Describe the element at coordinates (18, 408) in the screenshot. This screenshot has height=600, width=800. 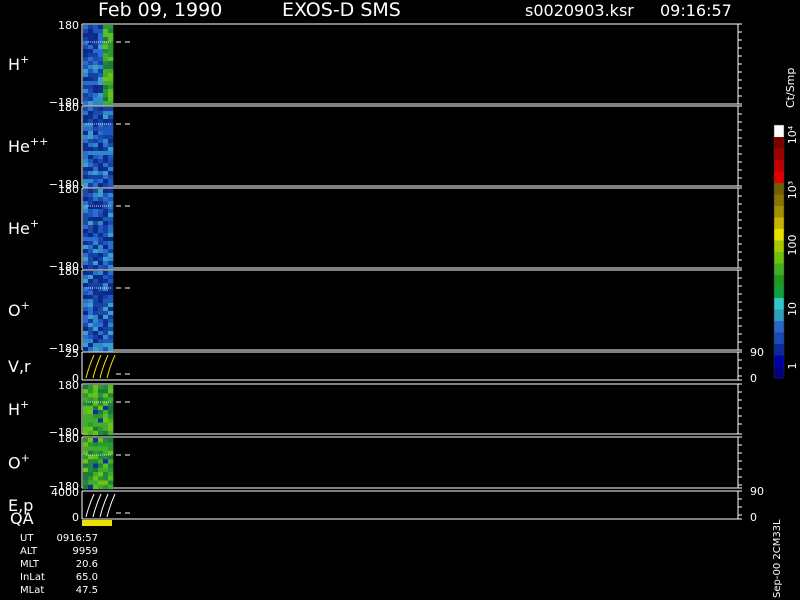
I see `panel-label: H+` at that location.